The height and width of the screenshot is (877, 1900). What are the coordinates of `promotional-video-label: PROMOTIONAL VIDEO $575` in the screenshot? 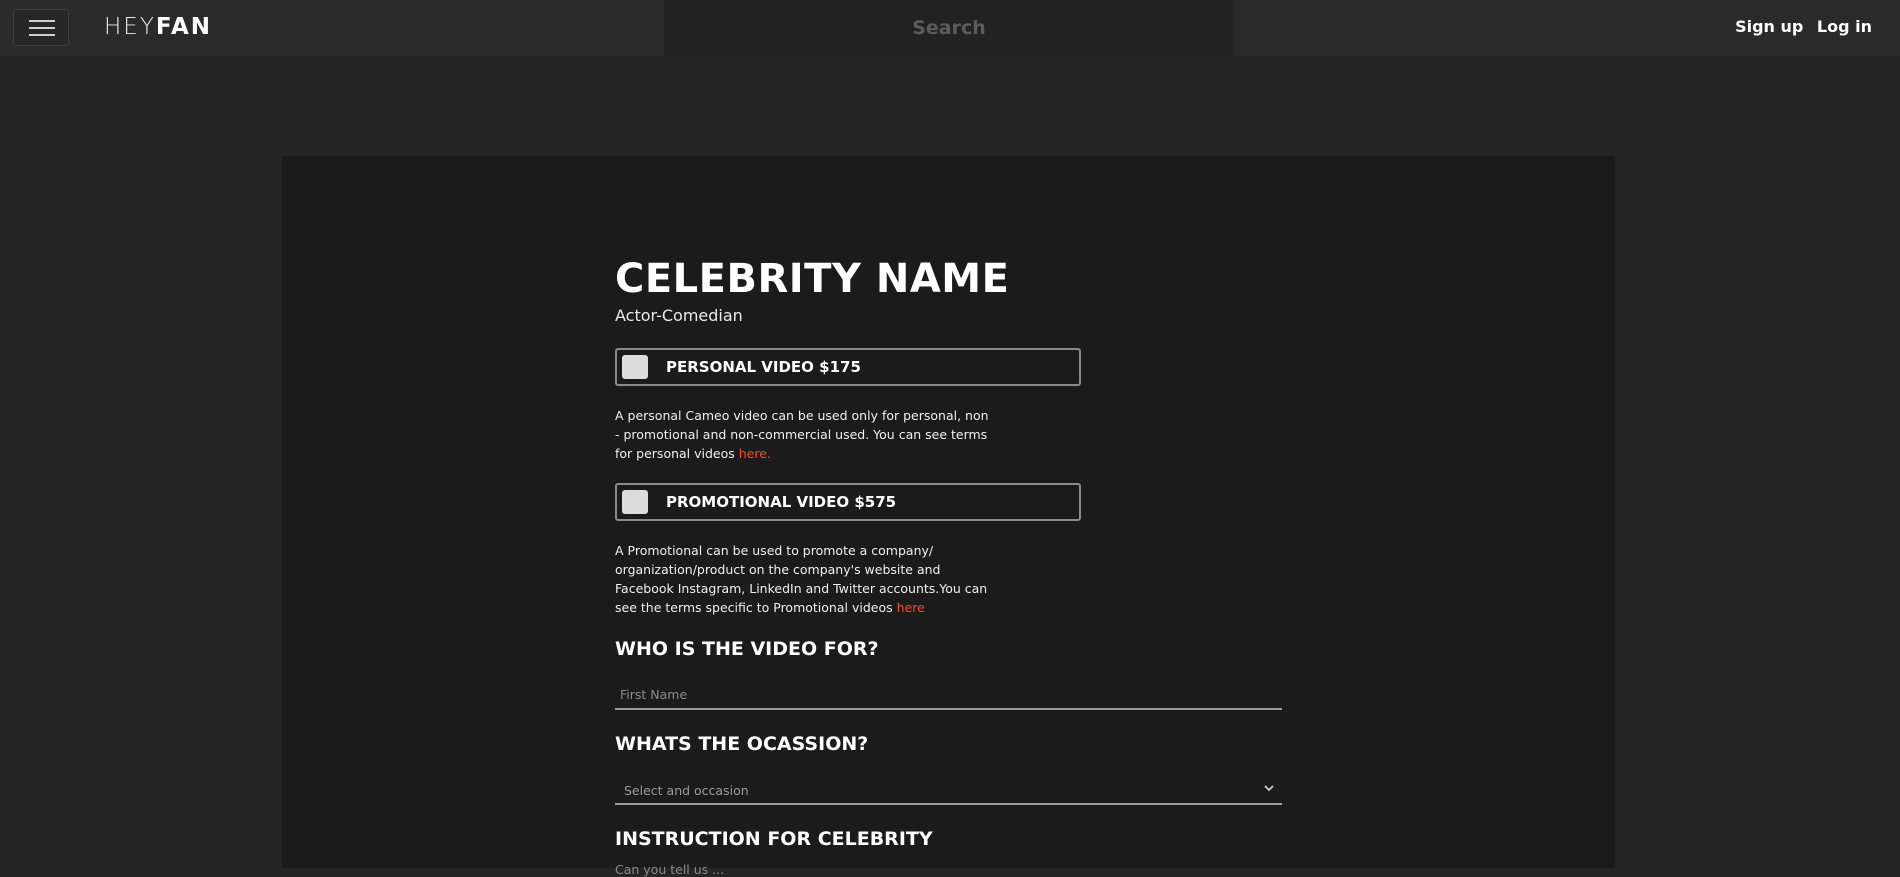 It's located at (781, 502).